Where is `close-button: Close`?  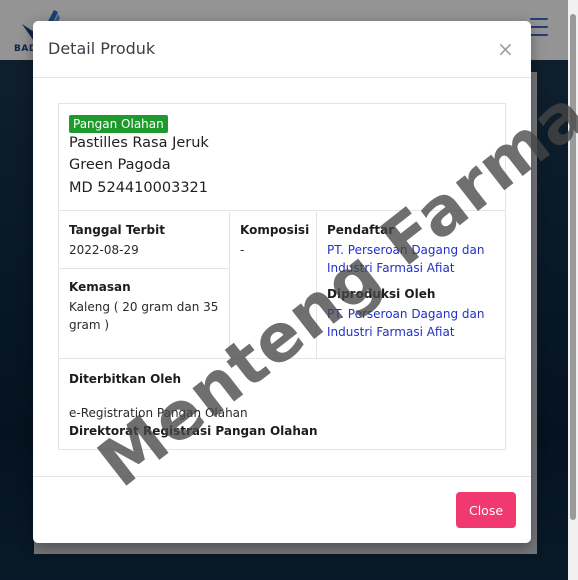
close-button: Close is located at coordinates (486, 510).